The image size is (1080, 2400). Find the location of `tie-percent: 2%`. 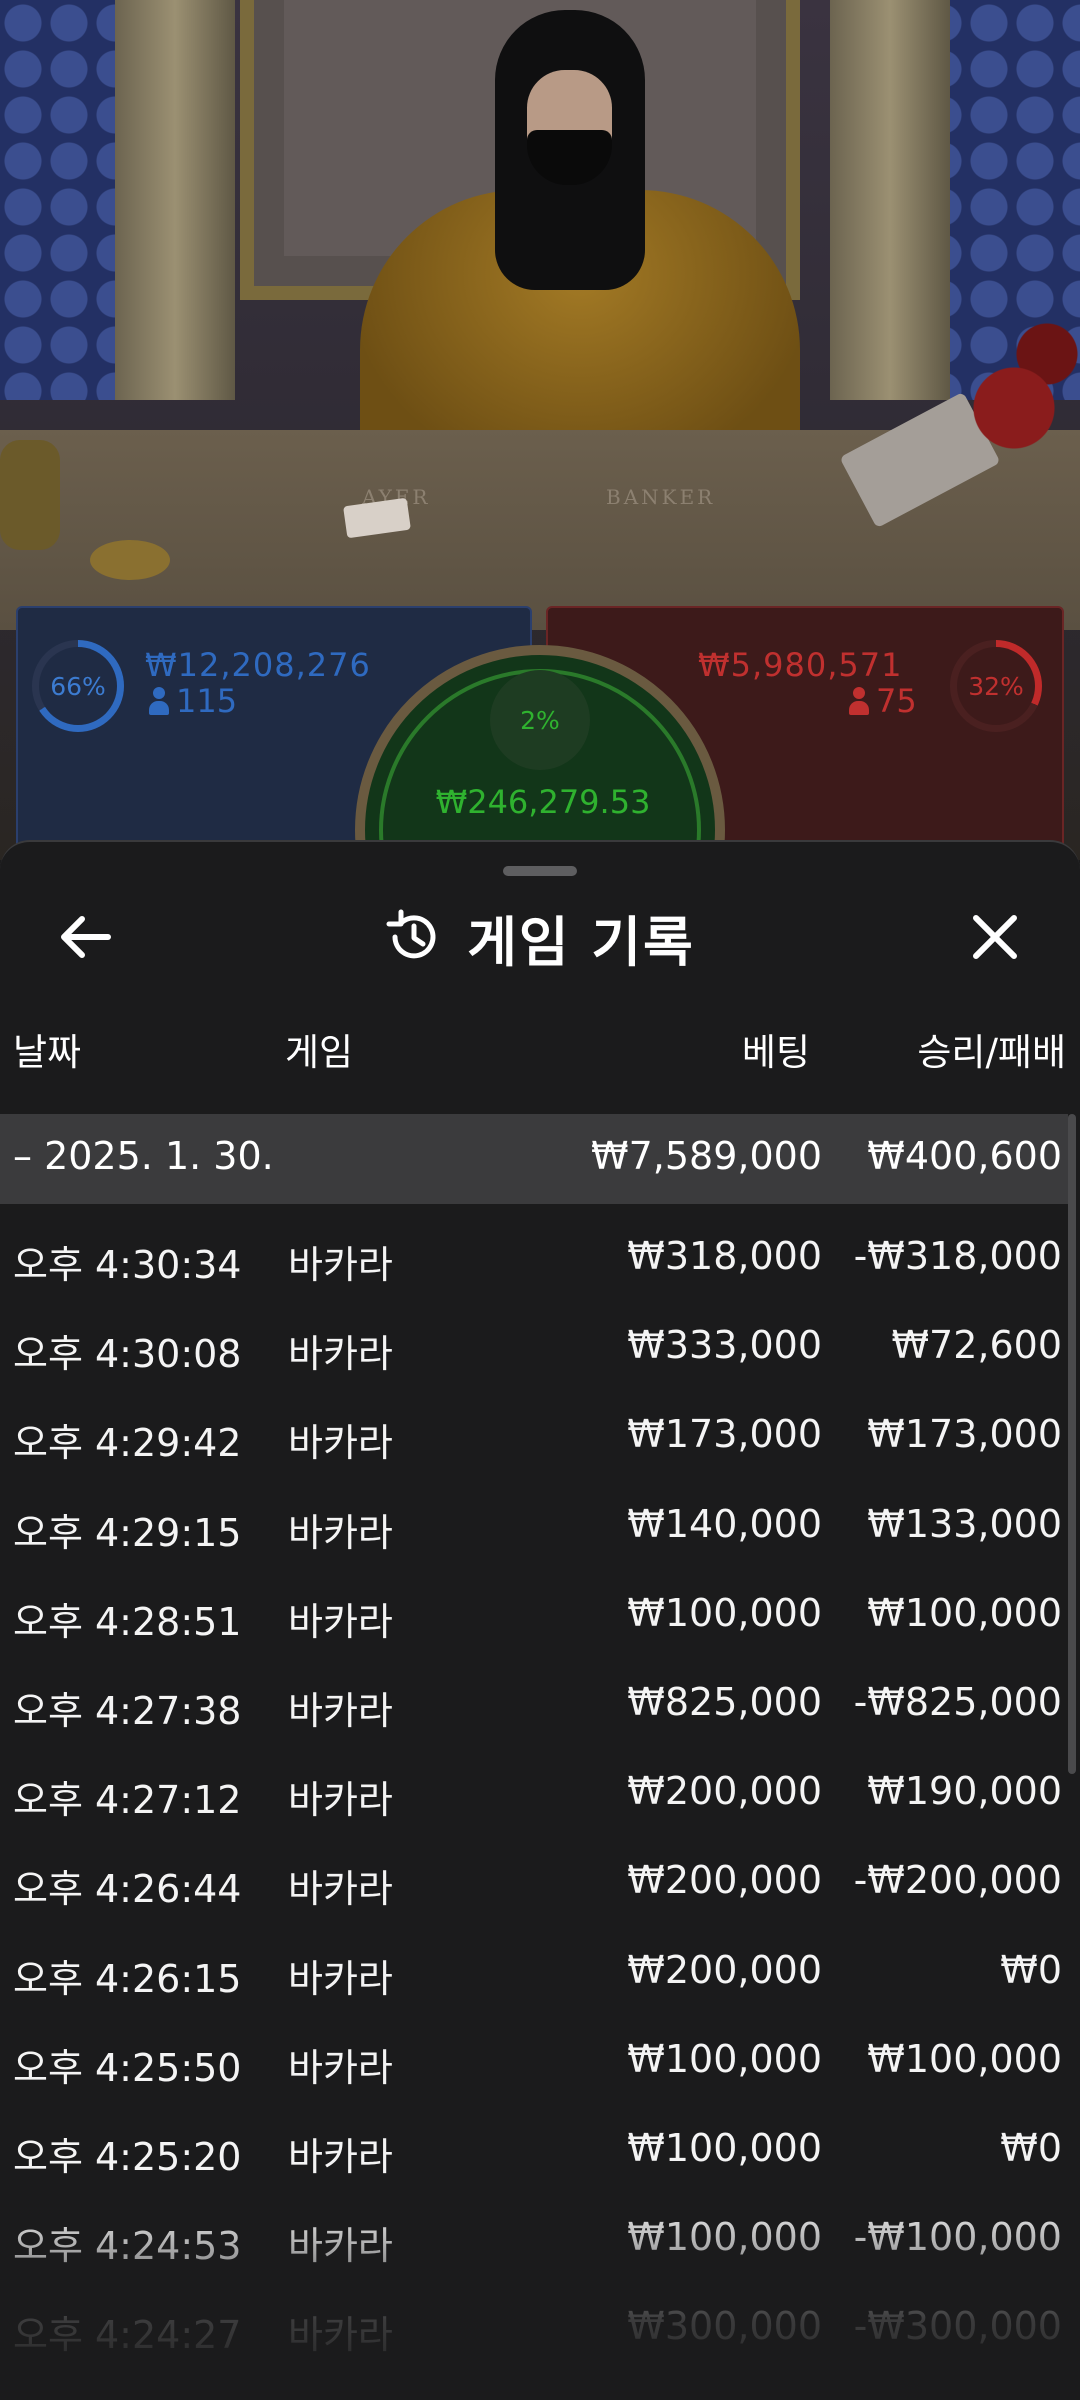

tie-percent: 2% is located at coordinates (540, 720).